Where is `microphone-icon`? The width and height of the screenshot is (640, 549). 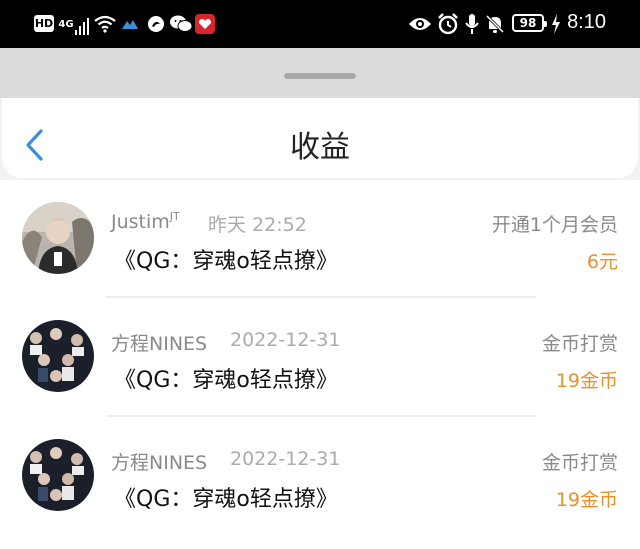
microphone-icon is located at coordinates (472, 24).